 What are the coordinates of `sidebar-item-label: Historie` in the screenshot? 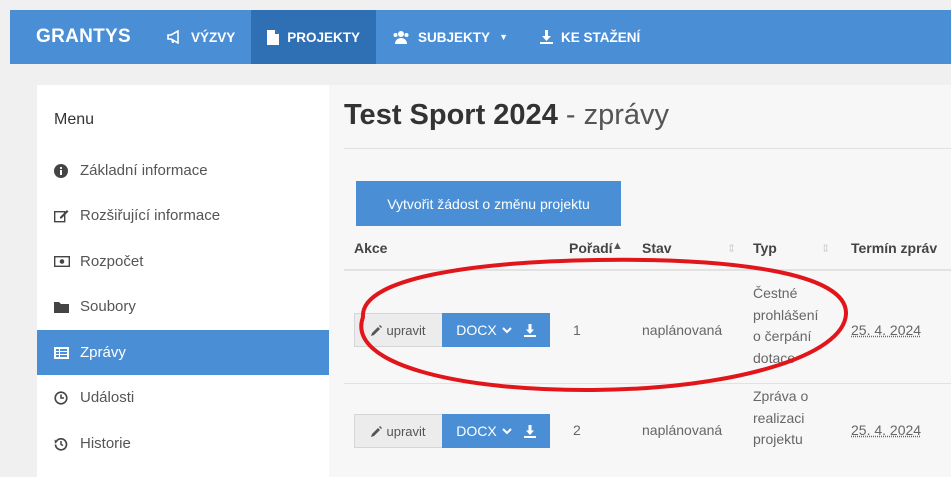 It's located at (105, 443).